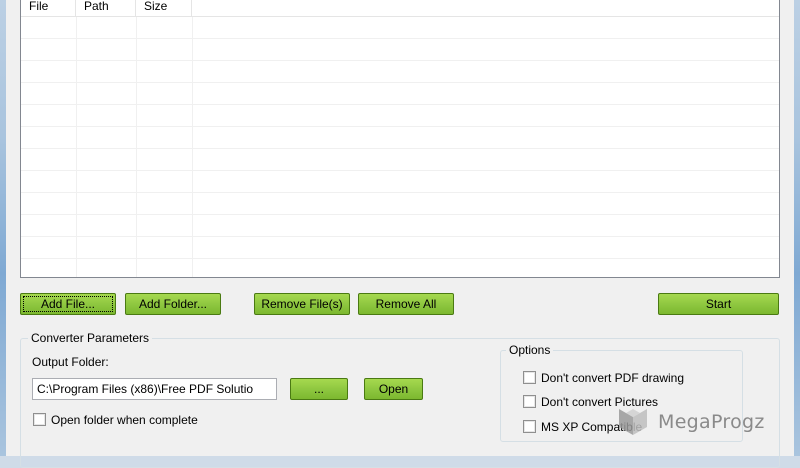 The image size is (800, 468). What do you see at coordinates (633, 422) in the screenshot?
I see `megaprogz-logo-icon` at bounding box center [633, 422].